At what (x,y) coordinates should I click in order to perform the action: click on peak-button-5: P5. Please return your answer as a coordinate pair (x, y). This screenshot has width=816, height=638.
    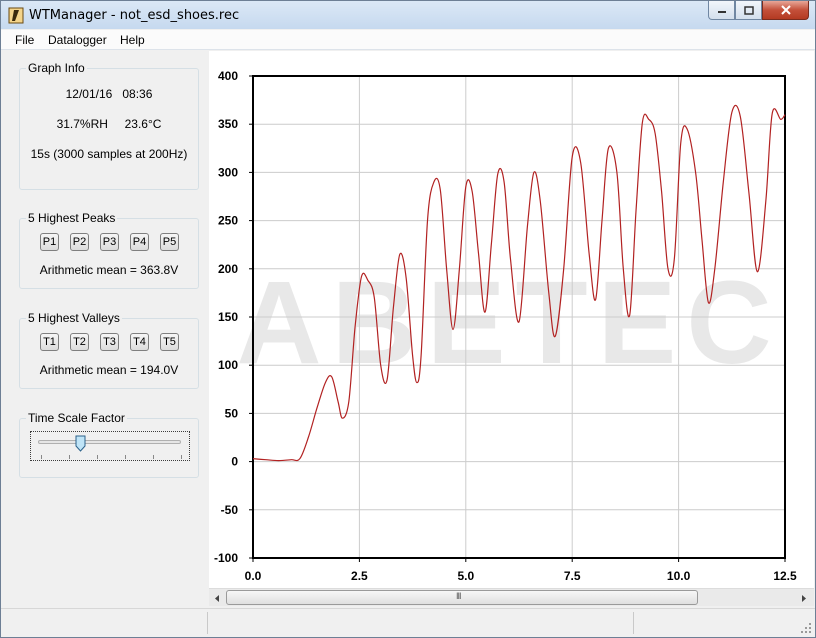
    Looking at the image, I should click on (169, 242).